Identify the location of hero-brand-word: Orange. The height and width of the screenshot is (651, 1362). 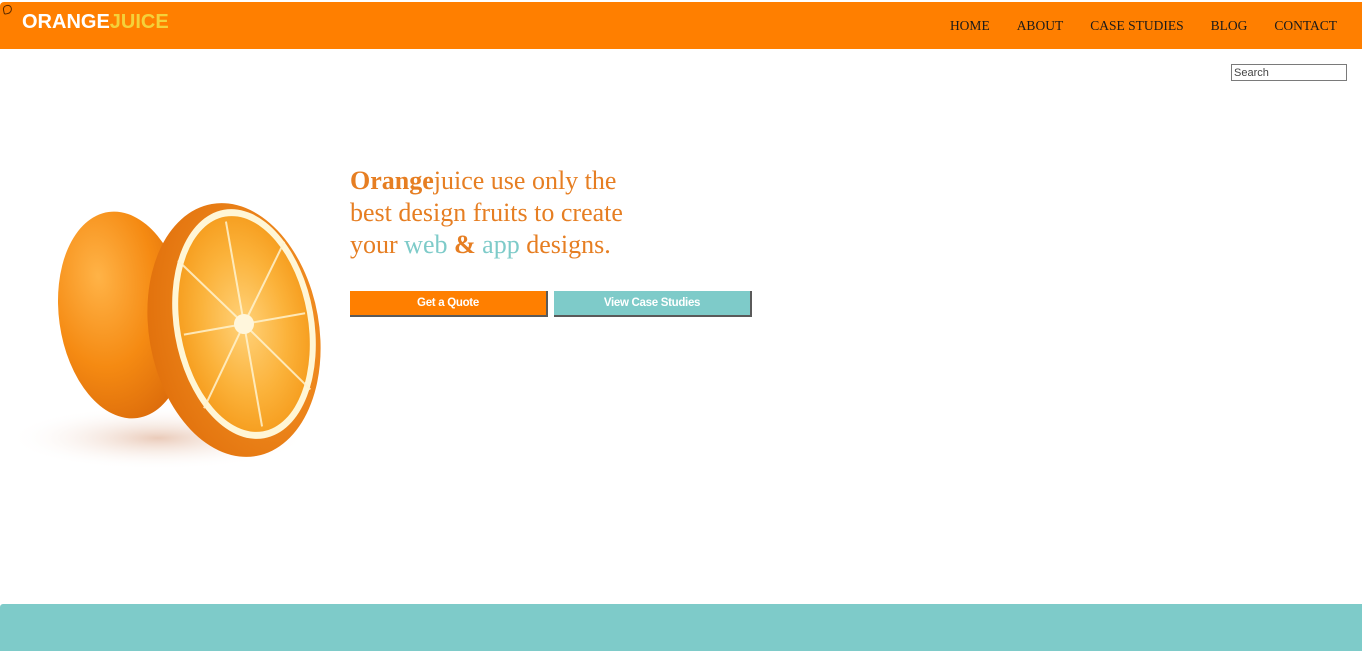
(392, 180).